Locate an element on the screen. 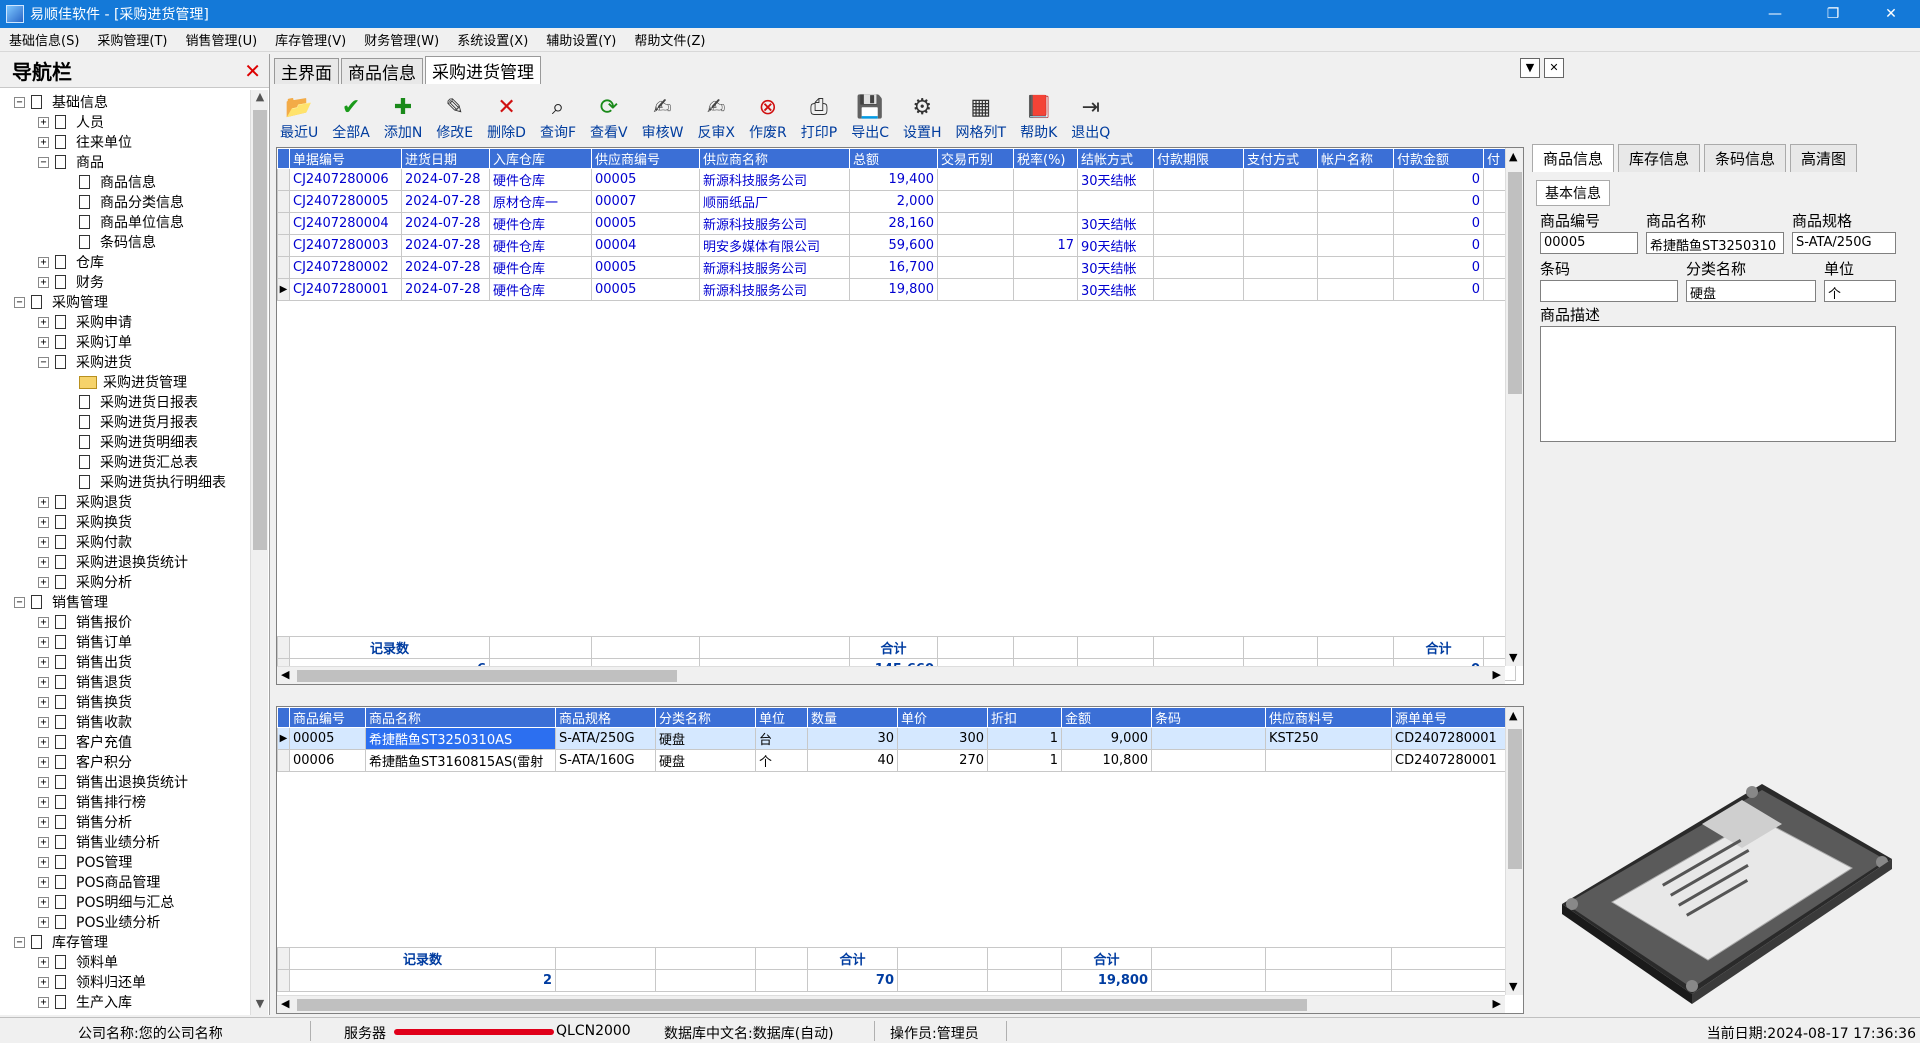 The width and height of the screenshot is (1920, 1043). table-cell: 19,400 is located at coordinates (893, 179).